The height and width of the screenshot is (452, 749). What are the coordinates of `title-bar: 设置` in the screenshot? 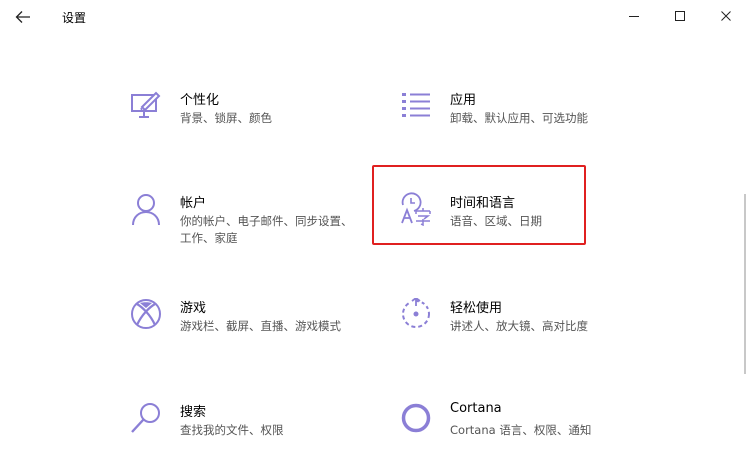 It's located at (374, 16).